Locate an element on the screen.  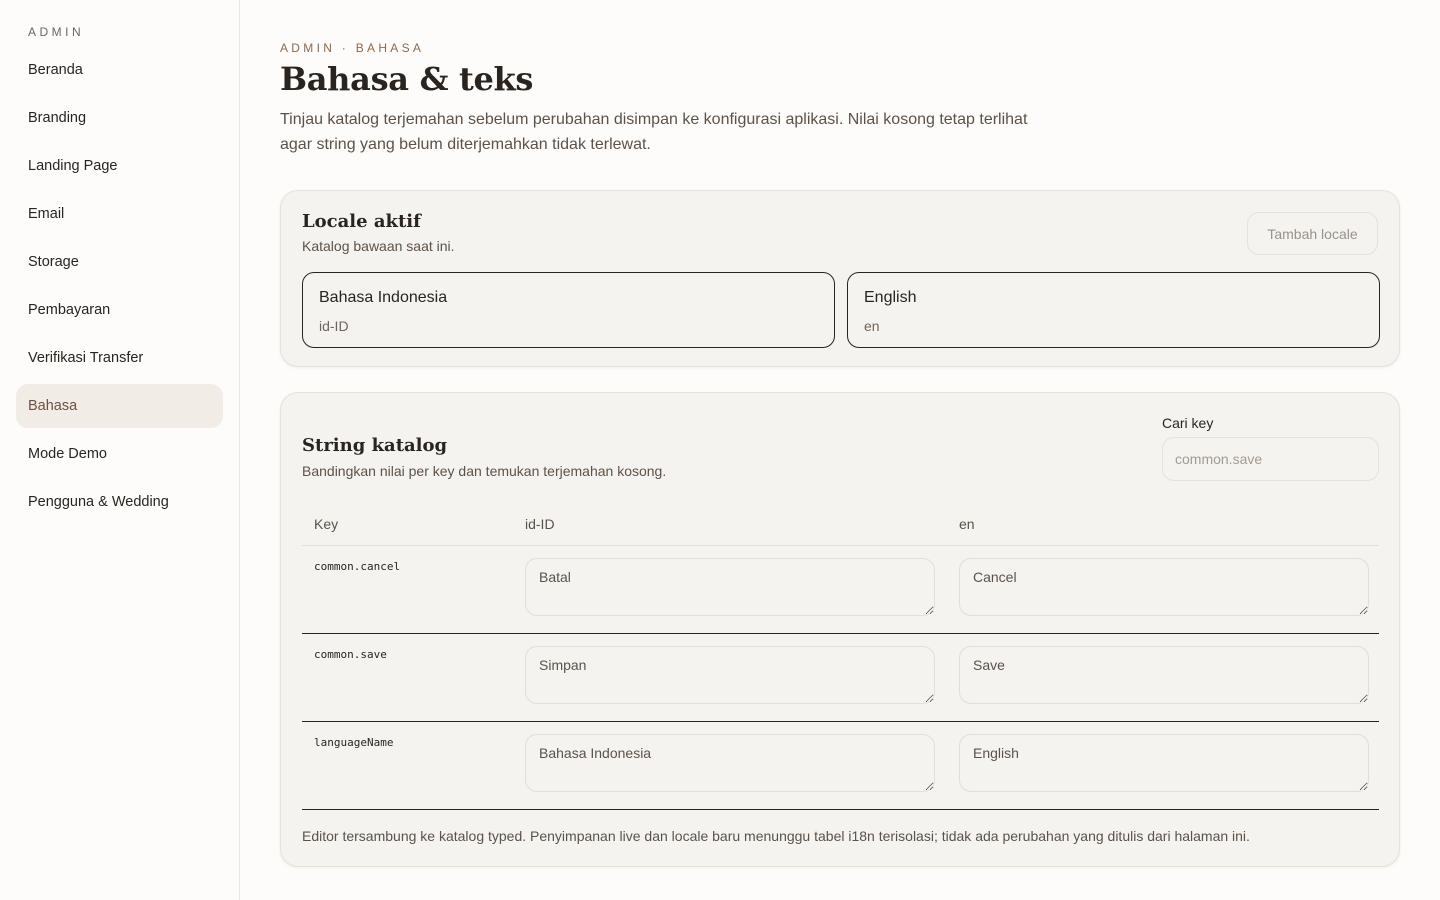
column-header-id: id-ID is located at coordinates (540, 524).